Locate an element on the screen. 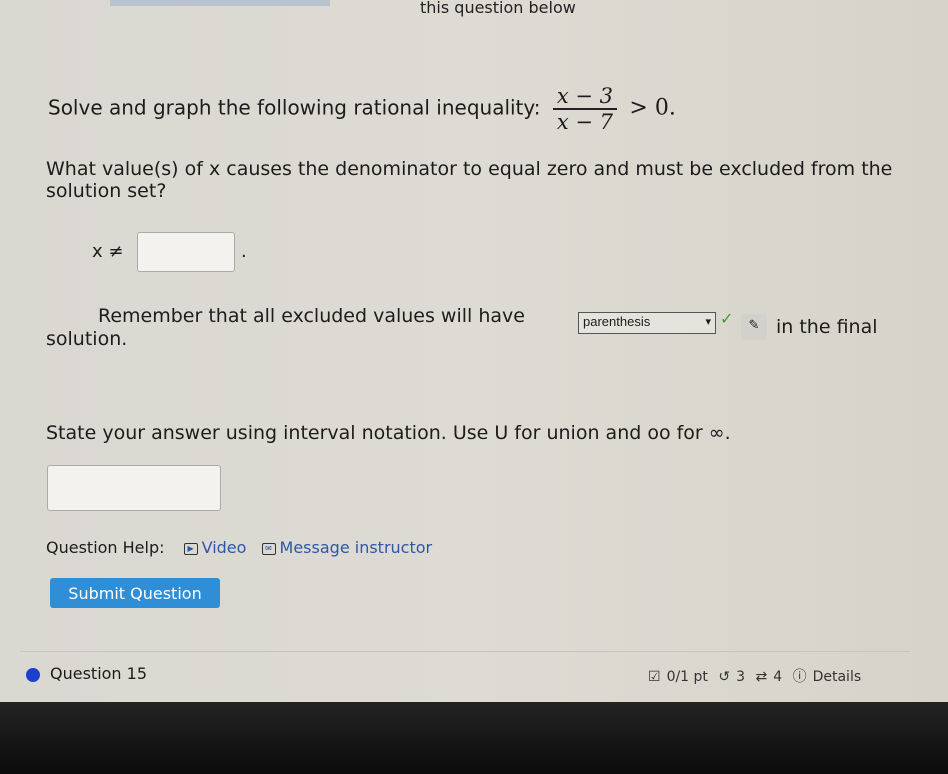 The height and width of the screenshot is (774, 948). top-tab is located at coordinates (220, 3).